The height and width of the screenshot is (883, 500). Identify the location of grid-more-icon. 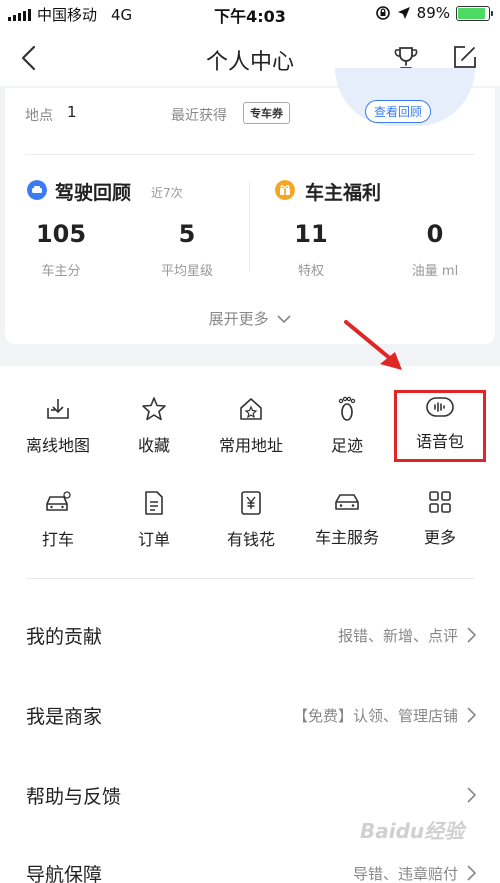
(440, 502).